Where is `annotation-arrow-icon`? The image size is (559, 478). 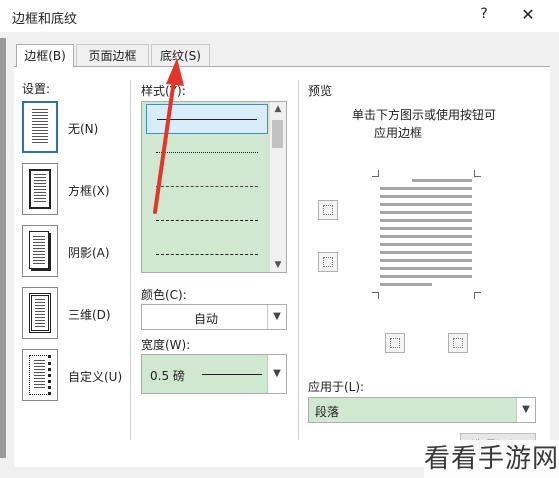
annotation-arrow-icon is located at coordinates (168, 136).